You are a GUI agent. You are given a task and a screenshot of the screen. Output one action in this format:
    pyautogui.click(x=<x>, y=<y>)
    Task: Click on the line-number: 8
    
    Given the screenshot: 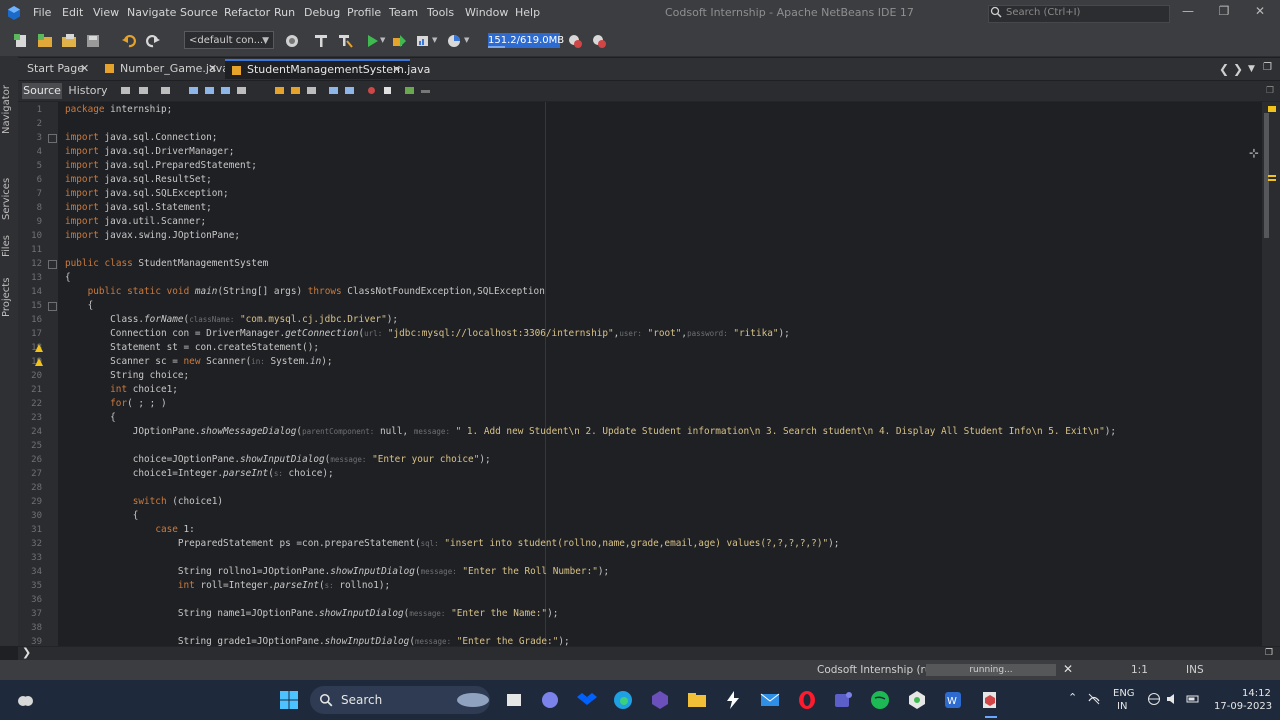 What is the action you would take?
    pyautogui.click(x=30, y=208)
    